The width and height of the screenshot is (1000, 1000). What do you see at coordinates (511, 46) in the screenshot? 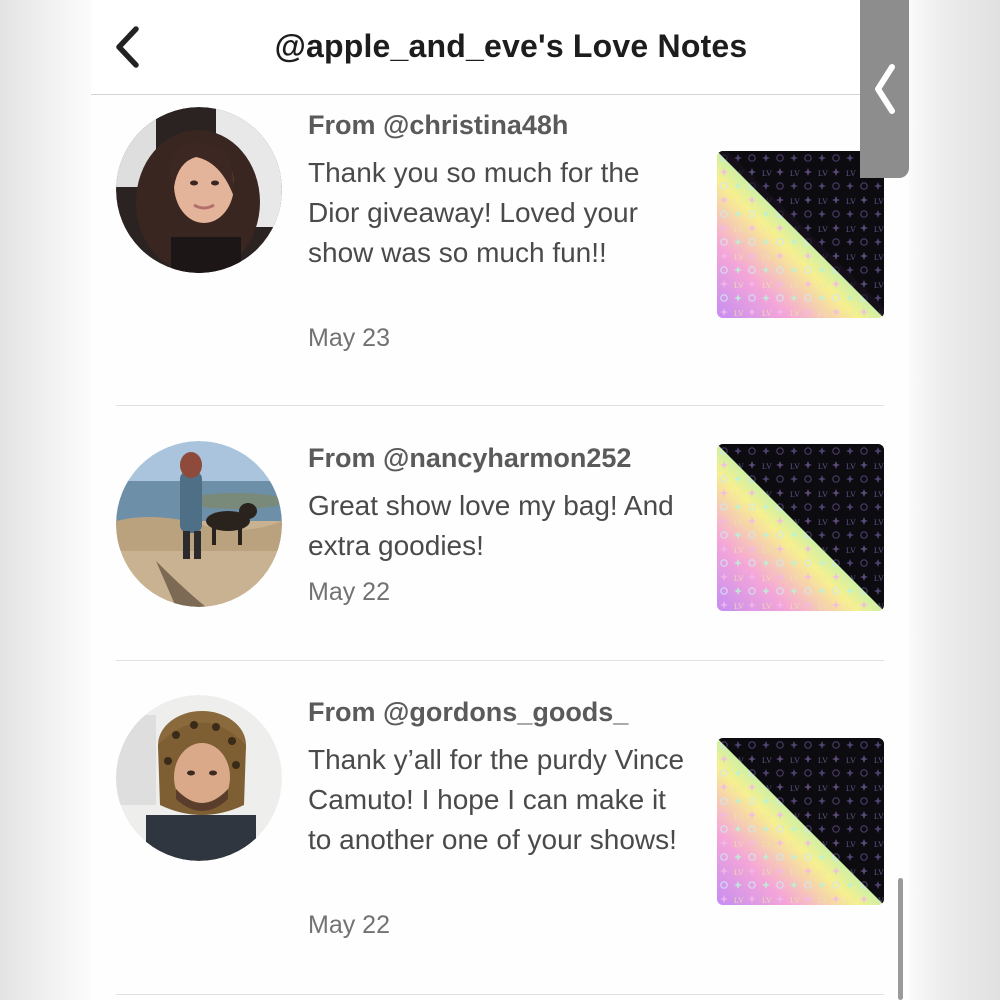
I see `page-title: @apple_and_eve's Love Notes` at bounding box center [511, 46].